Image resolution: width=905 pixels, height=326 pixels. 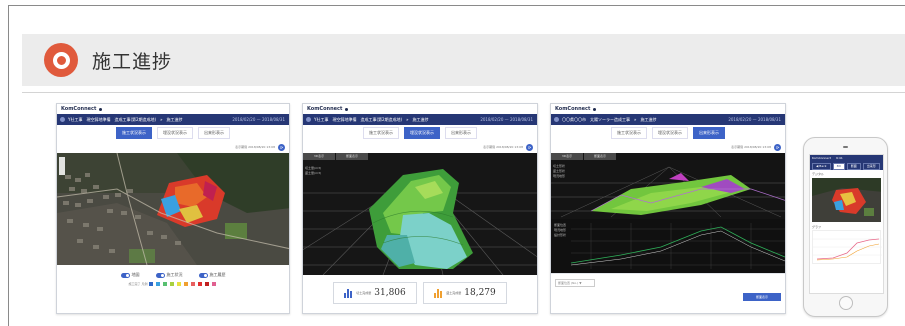 I want to click on phone-map, so click(x=846, y=200).